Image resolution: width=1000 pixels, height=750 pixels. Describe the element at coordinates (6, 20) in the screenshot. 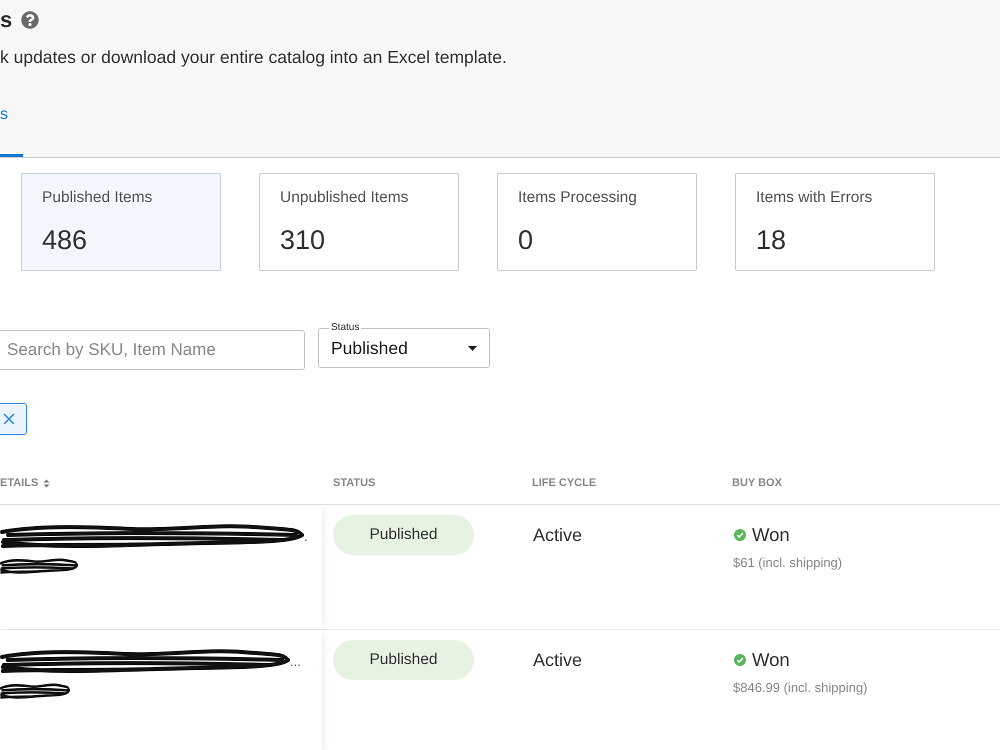

I see `page-title: s` at that location.